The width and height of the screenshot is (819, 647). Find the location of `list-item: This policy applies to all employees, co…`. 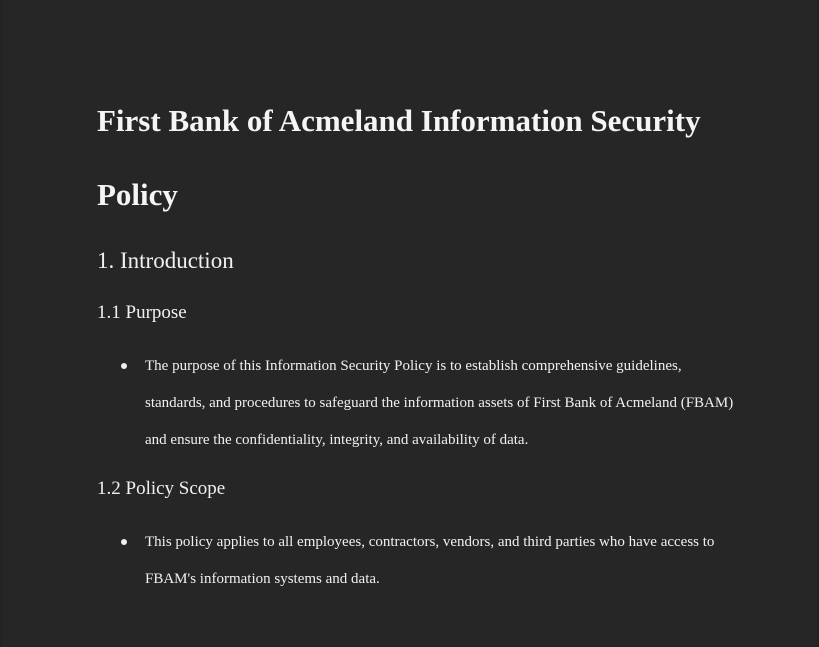

list-item: This policy applies to all employees, co… is located at coordinates (417, 561).